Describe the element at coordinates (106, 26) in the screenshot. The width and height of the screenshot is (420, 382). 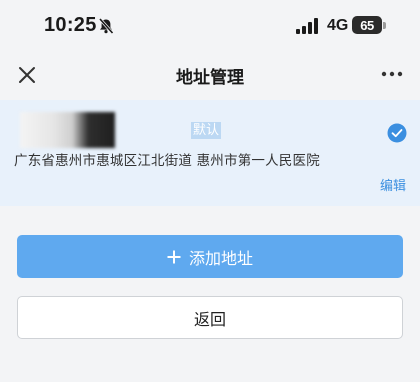
I see `bell-slash-icon` at that location.